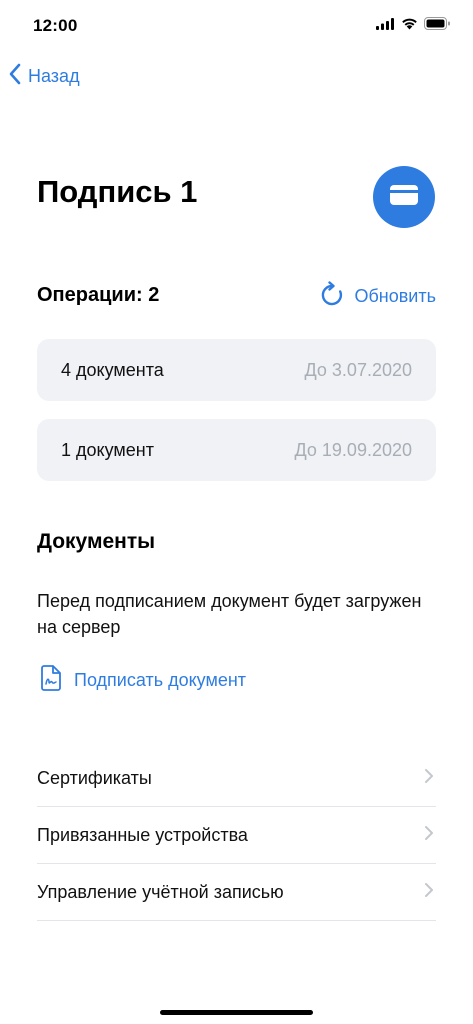 The height and width of the screenshot is (1024, 473). I want to click on menu-item-label: Сертификаты, so click(94, 777).